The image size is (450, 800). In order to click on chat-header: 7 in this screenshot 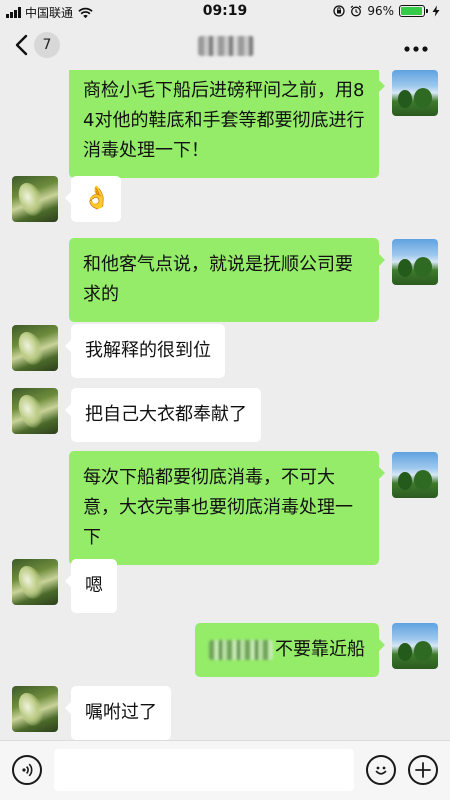, I will do `click(225, 47)`.